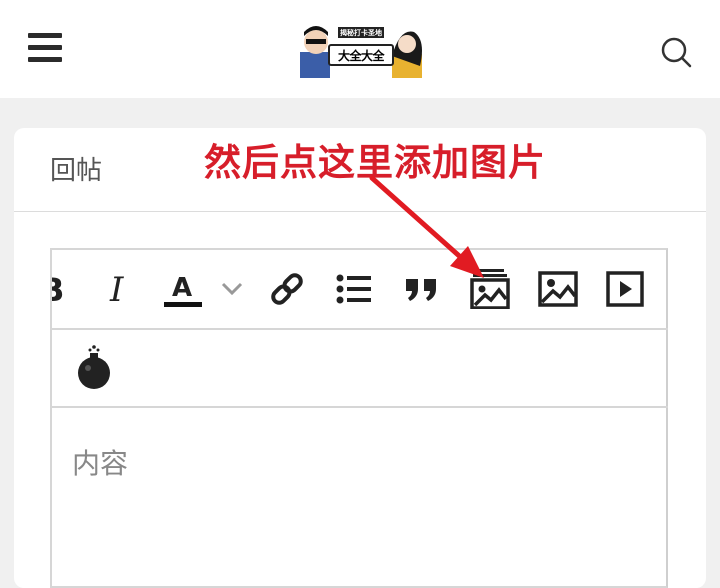 The width and height of the screenshot is (720, 588). What do you see at coordinates (625, 289) in the screenshot?
I see `video-icon` at bounding box center [625, 289].